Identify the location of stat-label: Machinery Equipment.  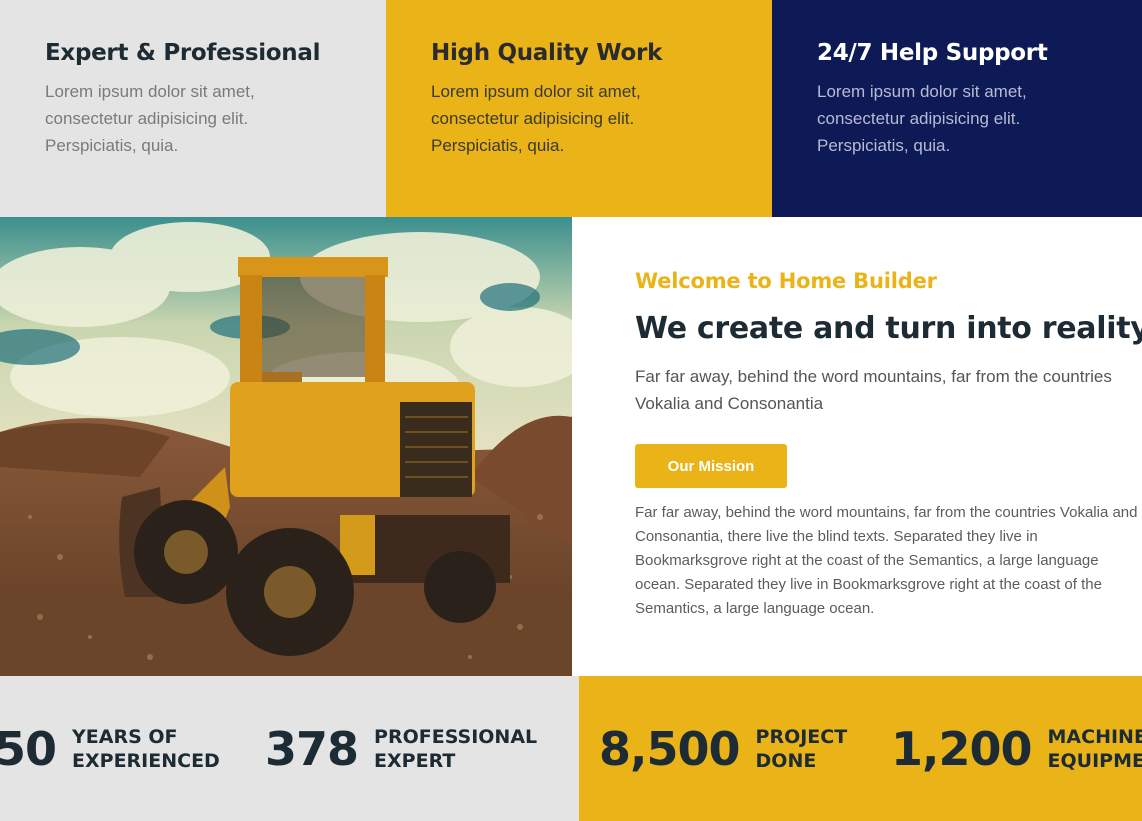
(1095, 749).